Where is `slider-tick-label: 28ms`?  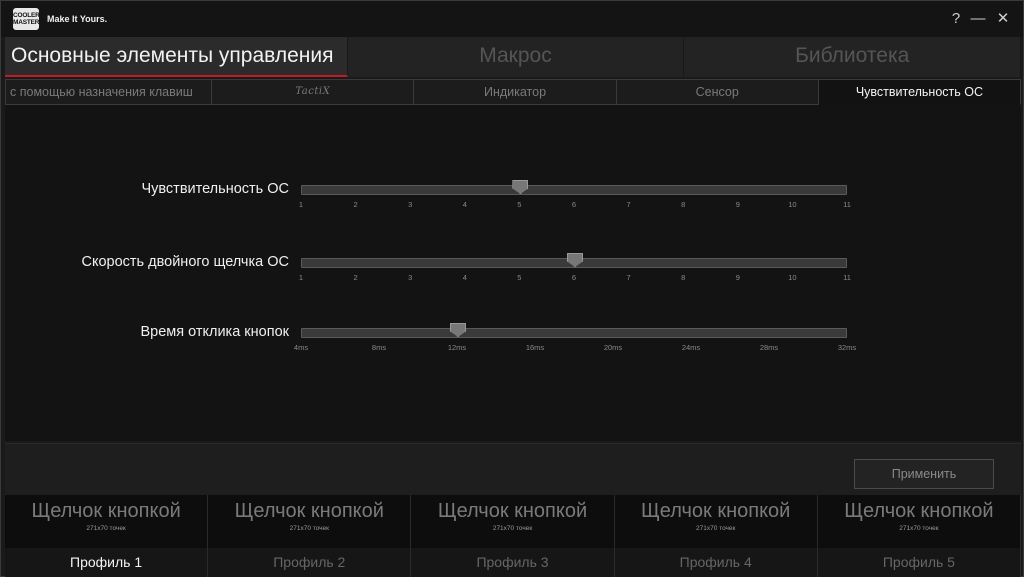
slider-tick-label: 28ms is located at coordinates (769, 347).